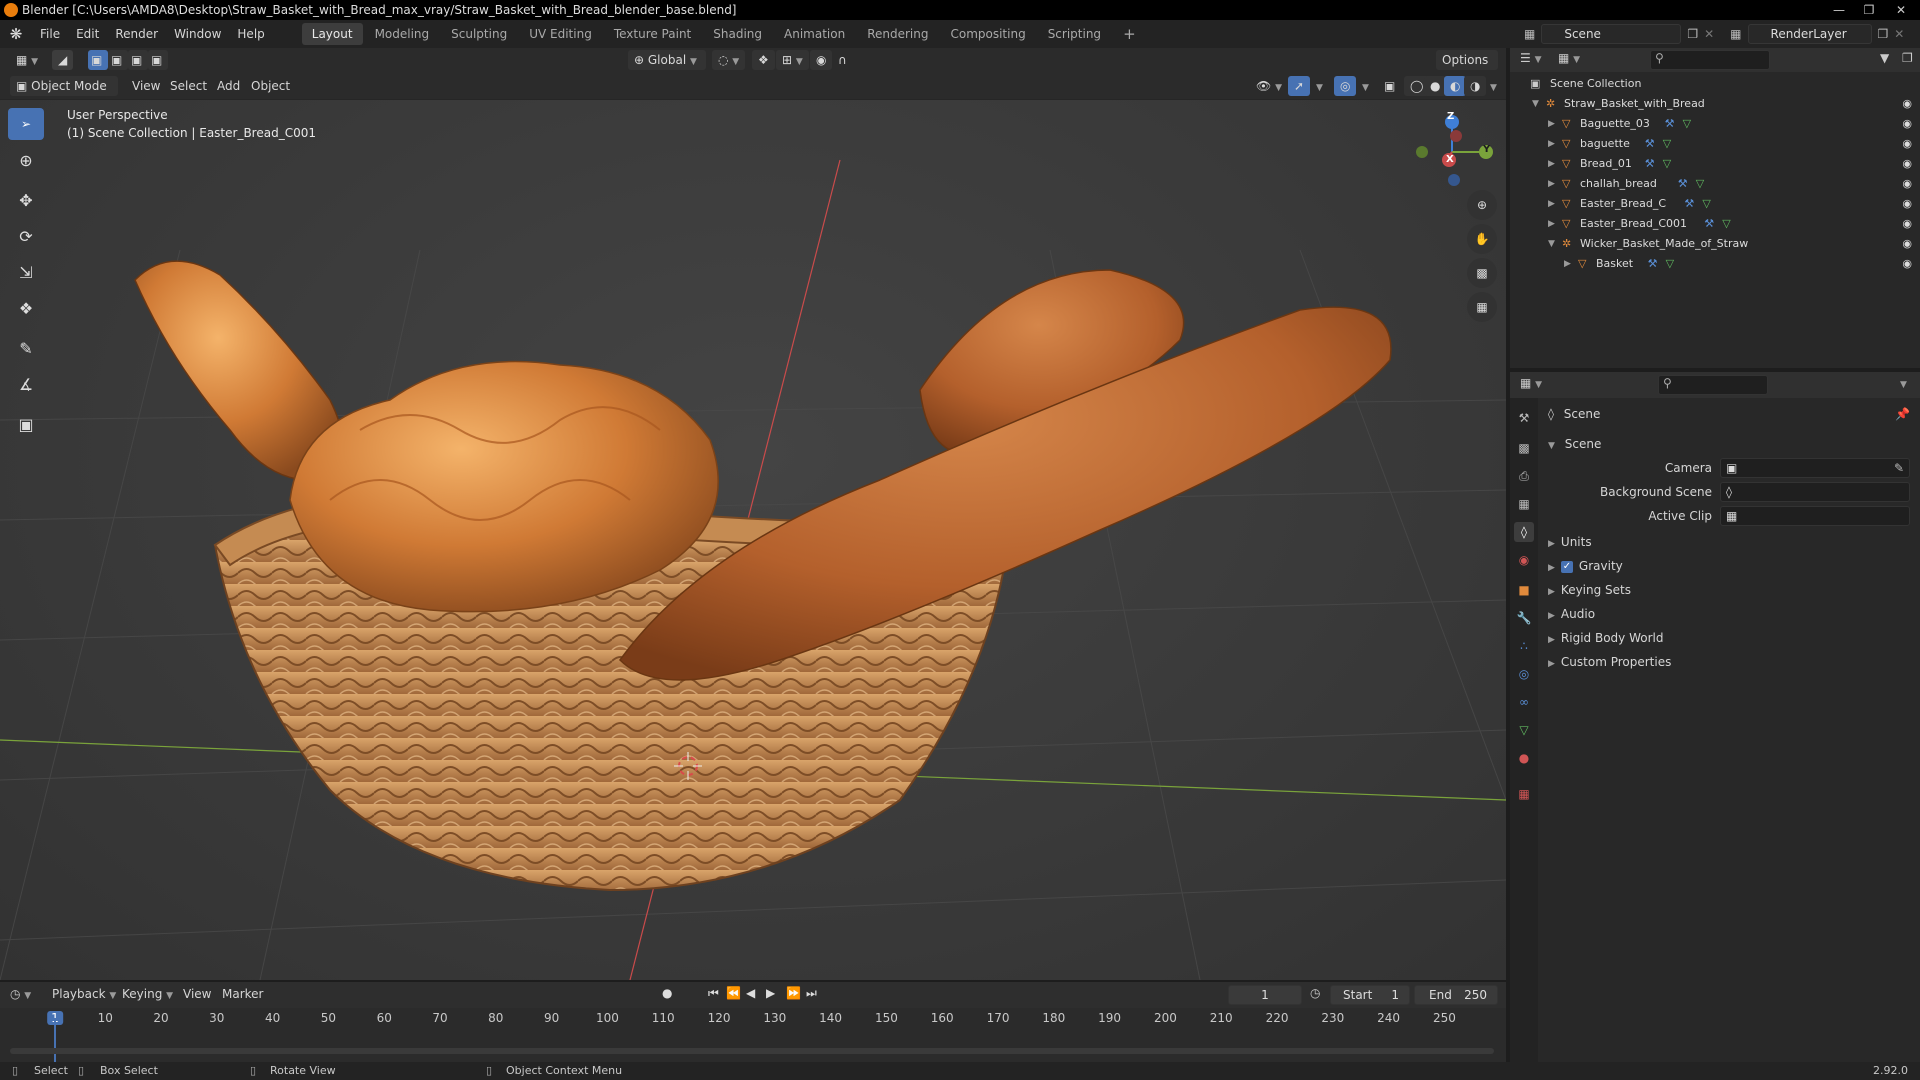 The image size is (1920, 1080). What do you see at coordinates (242, 994) in the screenshot?
I see `menu-marker: Marker` at bounding box center [242, 994].